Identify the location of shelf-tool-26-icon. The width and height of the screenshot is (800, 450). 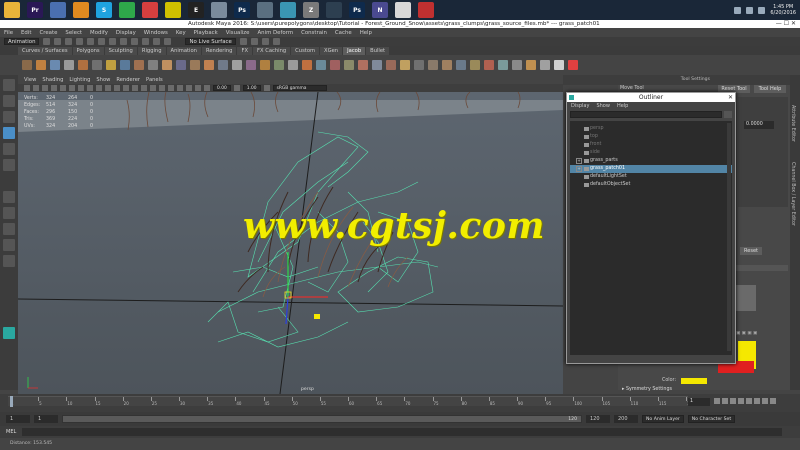
(377, 65).